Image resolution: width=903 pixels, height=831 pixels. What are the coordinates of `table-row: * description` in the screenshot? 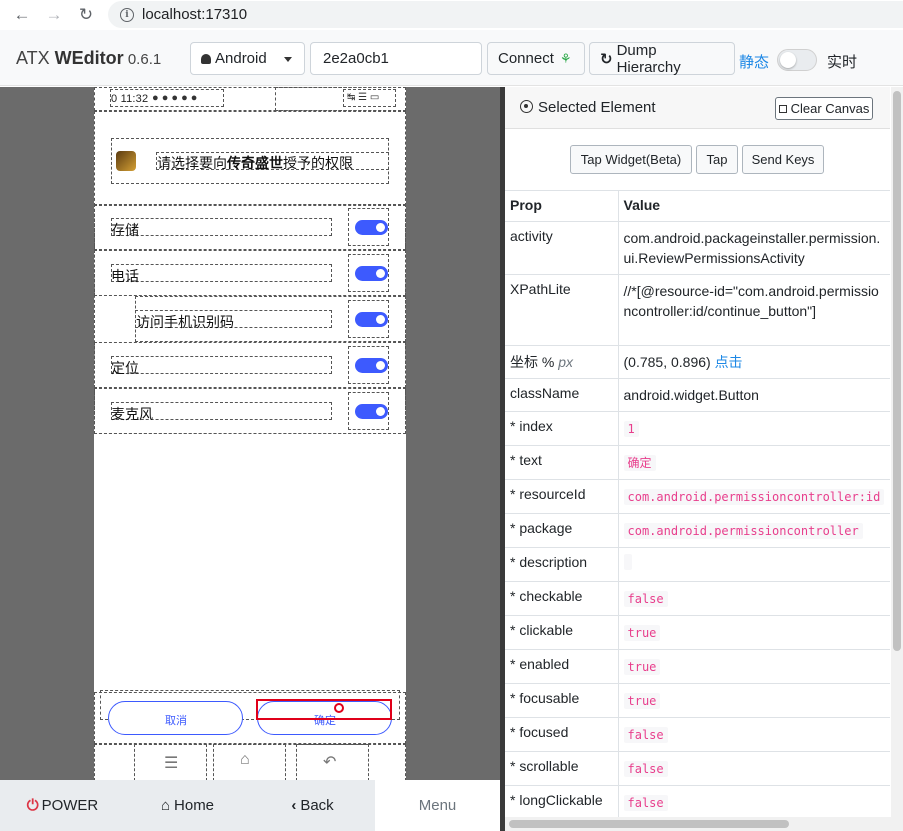 It's located at (697, 564).